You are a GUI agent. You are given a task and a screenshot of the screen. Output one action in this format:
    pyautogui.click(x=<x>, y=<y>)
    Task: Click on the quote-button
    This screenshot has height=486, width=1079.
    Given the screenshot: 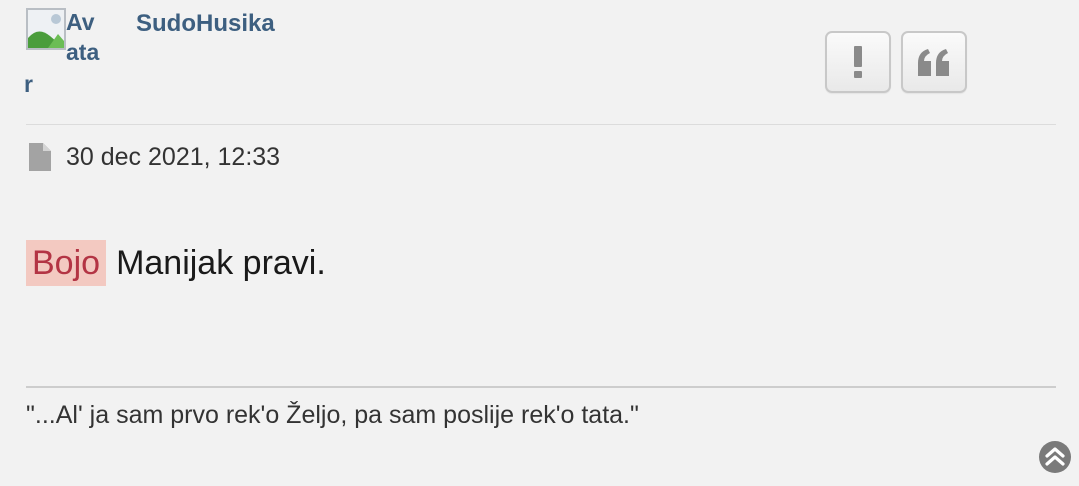 What is the action you would take?
    pyautogui.click(x=934, y=62)
    